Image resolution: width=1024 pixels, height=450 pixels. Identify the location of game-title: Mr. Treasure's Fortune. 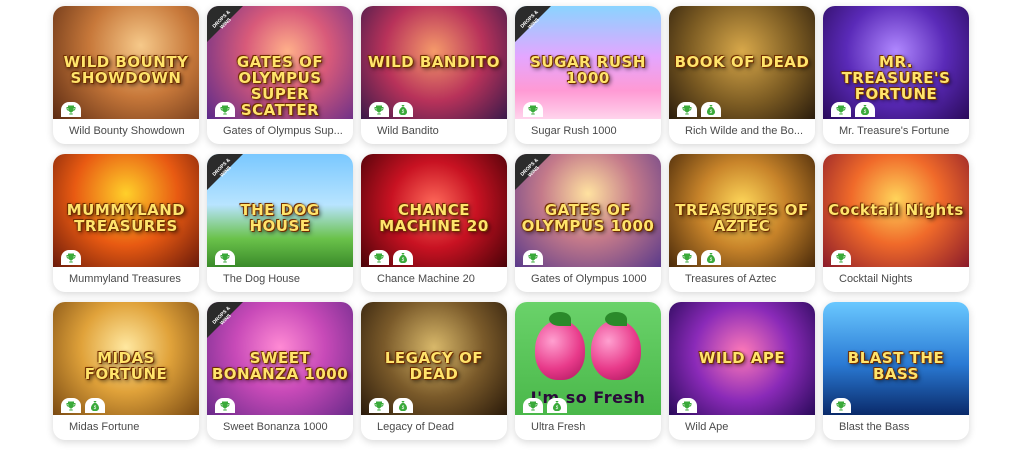
(896, 131).